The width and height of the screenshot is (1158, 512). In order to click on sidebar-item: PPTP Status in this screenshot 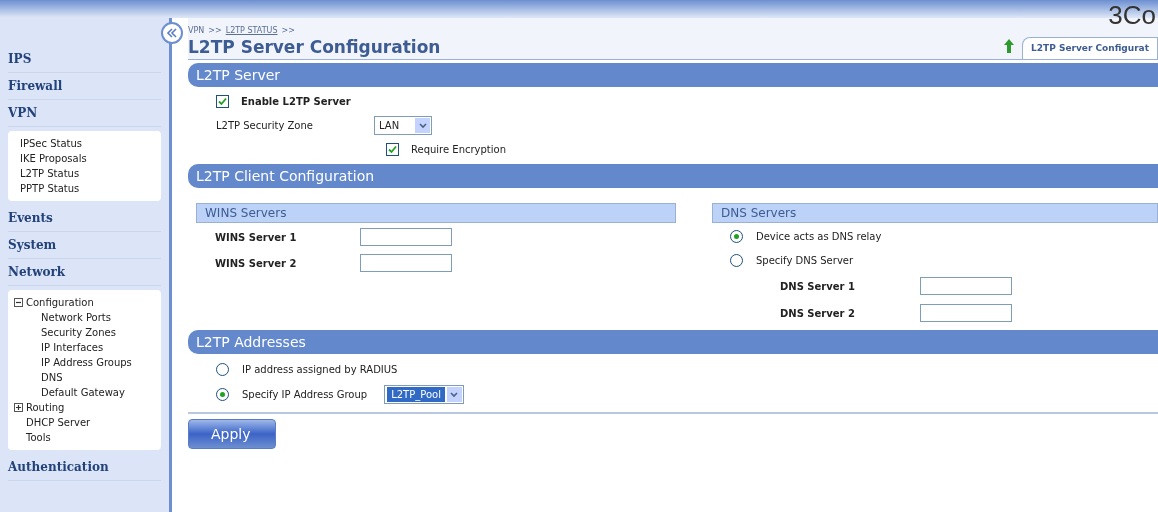, I will do `click(84, 188)`.